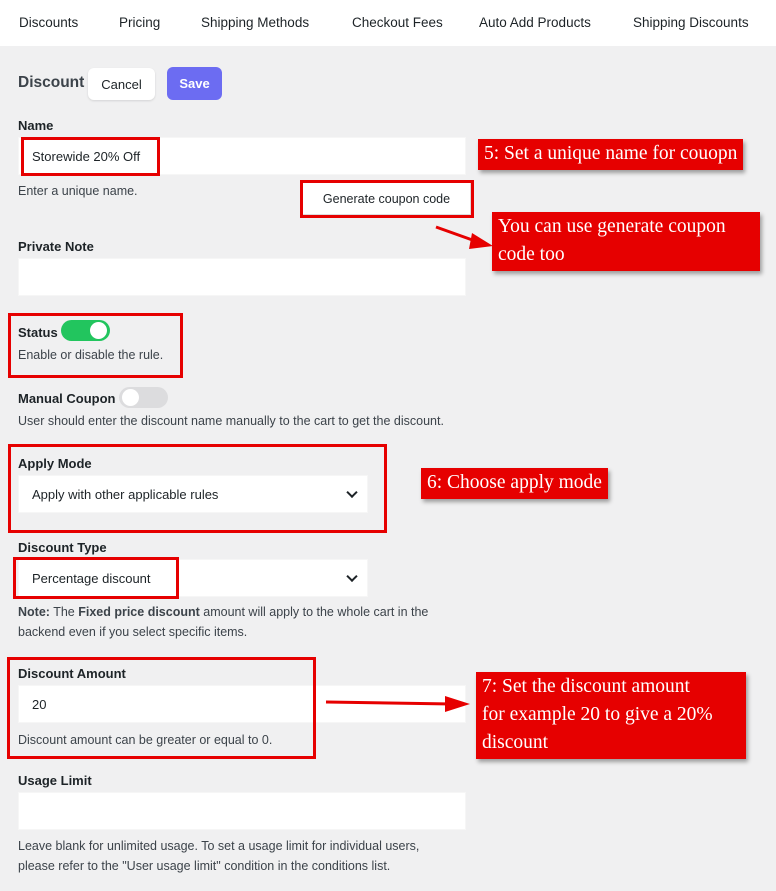 Image resolution: width=776 pixels, height=891 pixels. Describe the element at coordinates (56, 246) in the screenshot. I see `private-note-label: Private Note` at that location.